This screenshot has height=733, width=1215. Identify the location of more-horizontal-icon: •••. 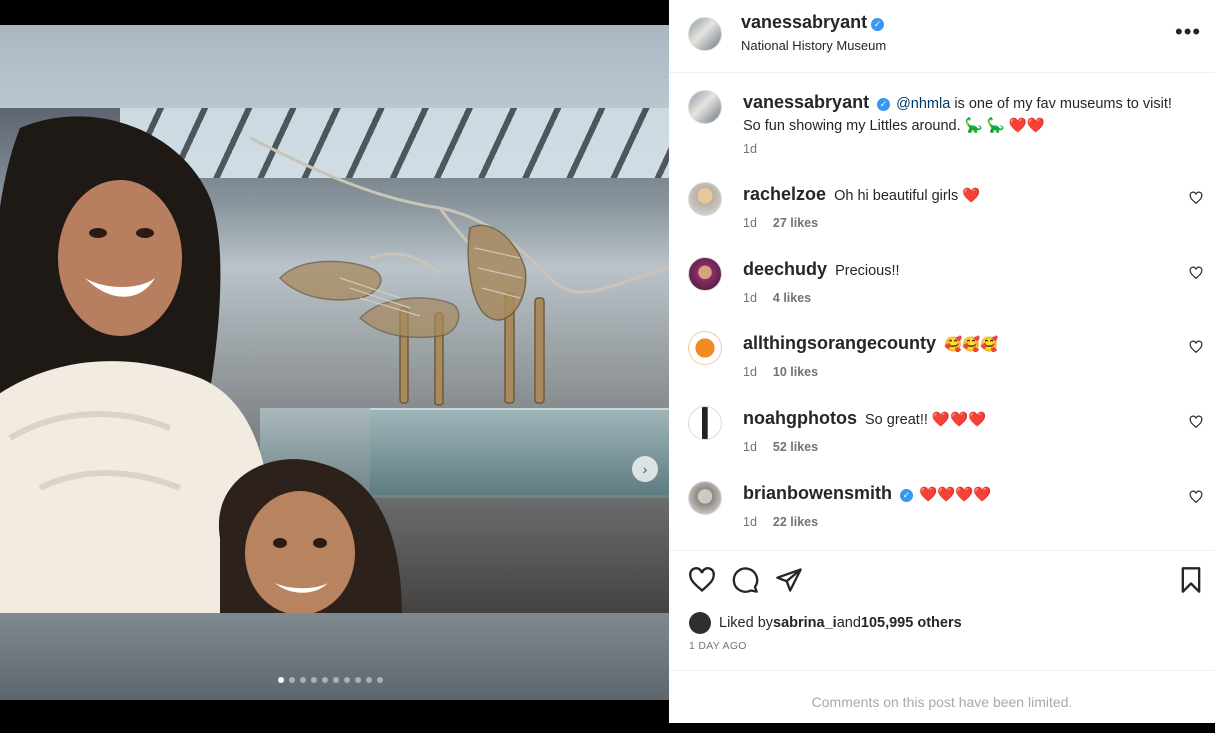
(1188, 32).